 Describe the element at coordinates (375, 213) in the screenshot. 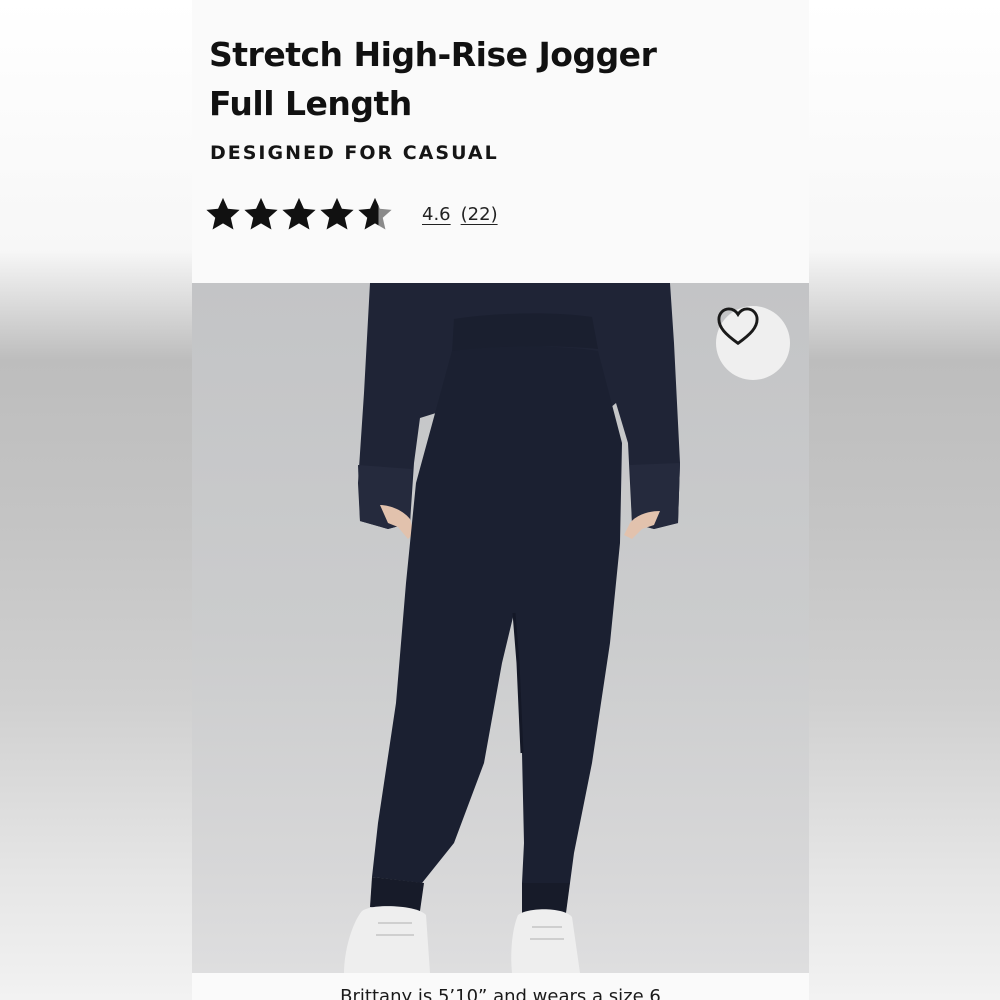

I see `partial-star-icon` at that location.